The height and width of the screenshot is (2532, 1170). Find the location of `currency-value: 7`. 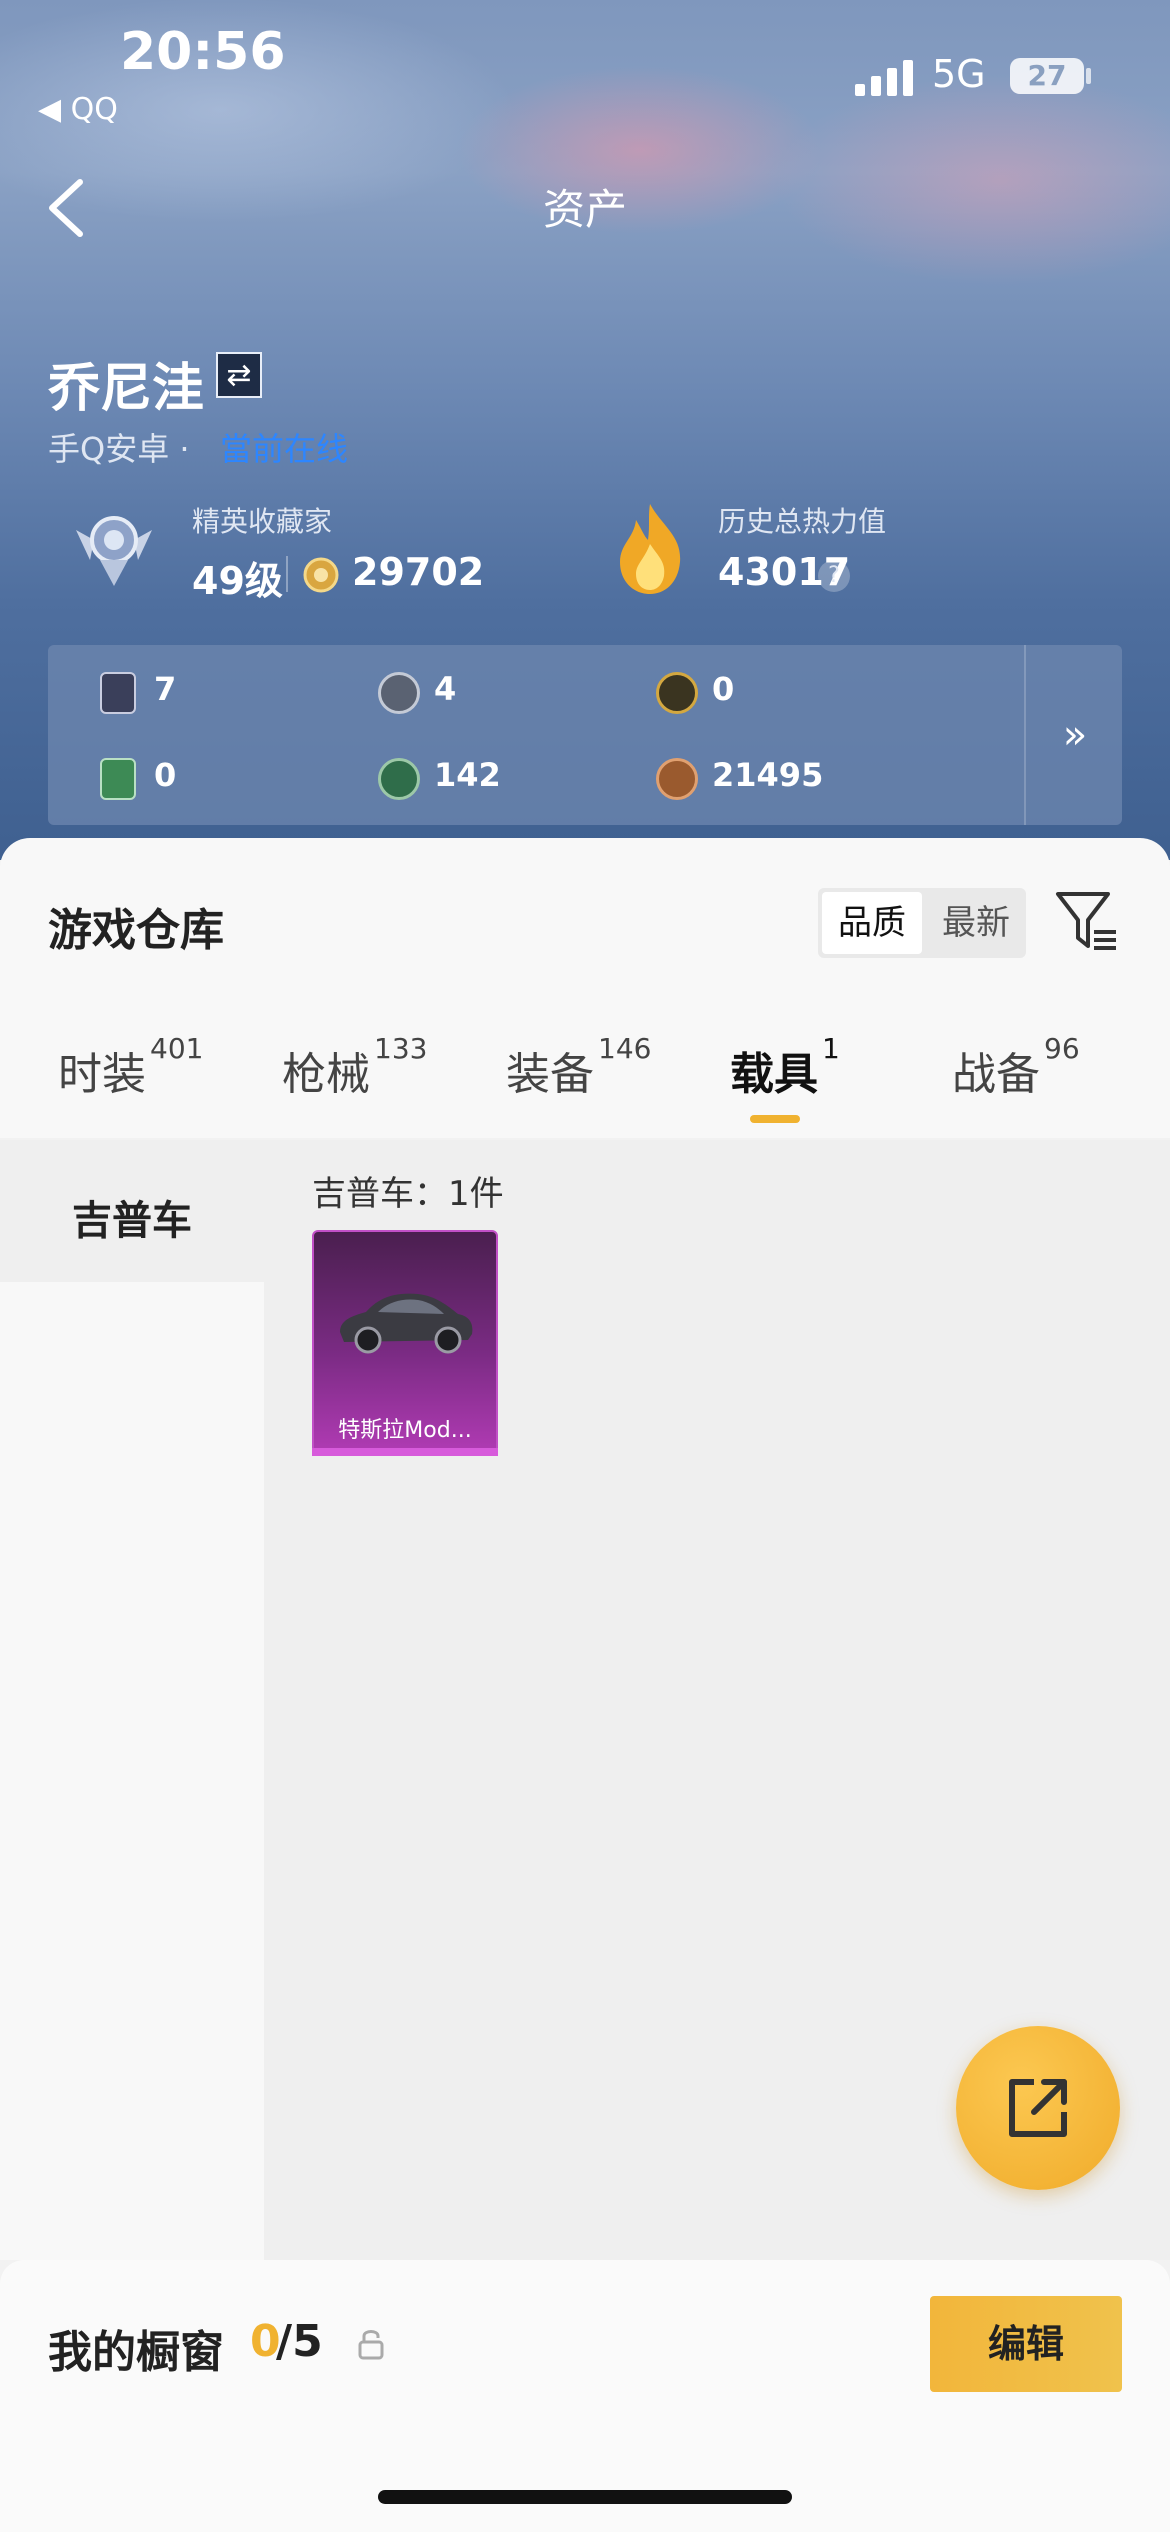

currency-value: 7 is located at coordinates (165, 689).